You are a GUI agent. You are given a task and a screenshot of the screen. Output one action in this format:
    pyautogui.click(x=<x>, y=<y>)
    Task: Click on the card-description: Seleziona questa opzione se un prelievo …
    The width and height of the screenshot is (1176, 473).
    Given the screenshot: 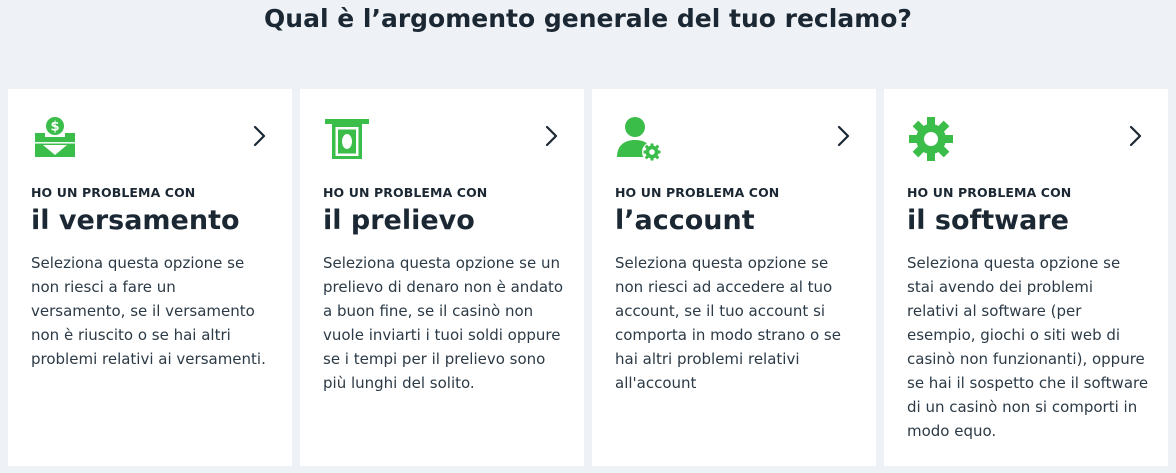 What is the action you would take?
    pyautogui.click(x=443, y=323)
    